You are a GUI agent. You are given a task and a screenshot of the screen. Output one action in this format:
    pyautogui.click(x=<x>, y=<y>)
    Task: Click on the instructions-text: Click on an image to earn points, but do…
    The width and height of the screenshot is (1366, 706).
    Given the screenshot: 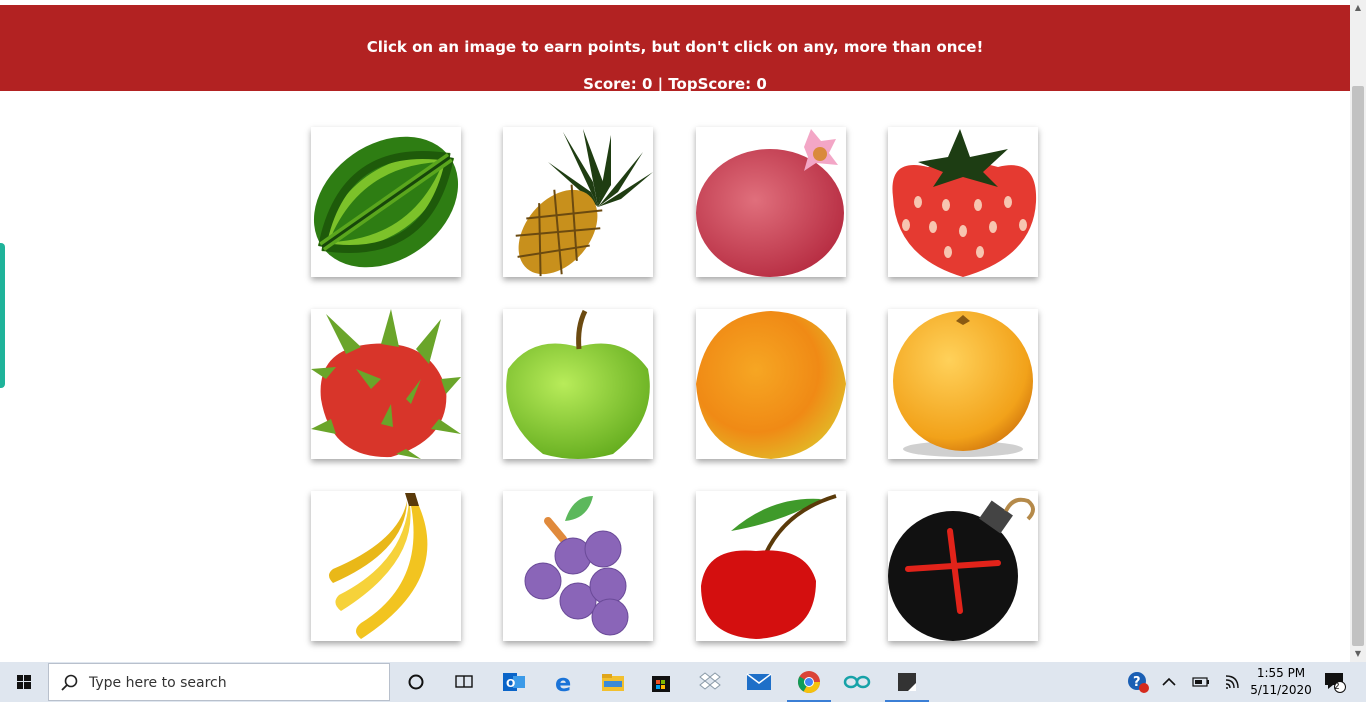 What is the action you would take?
    pyautogui.click(x=675, y=47)
    